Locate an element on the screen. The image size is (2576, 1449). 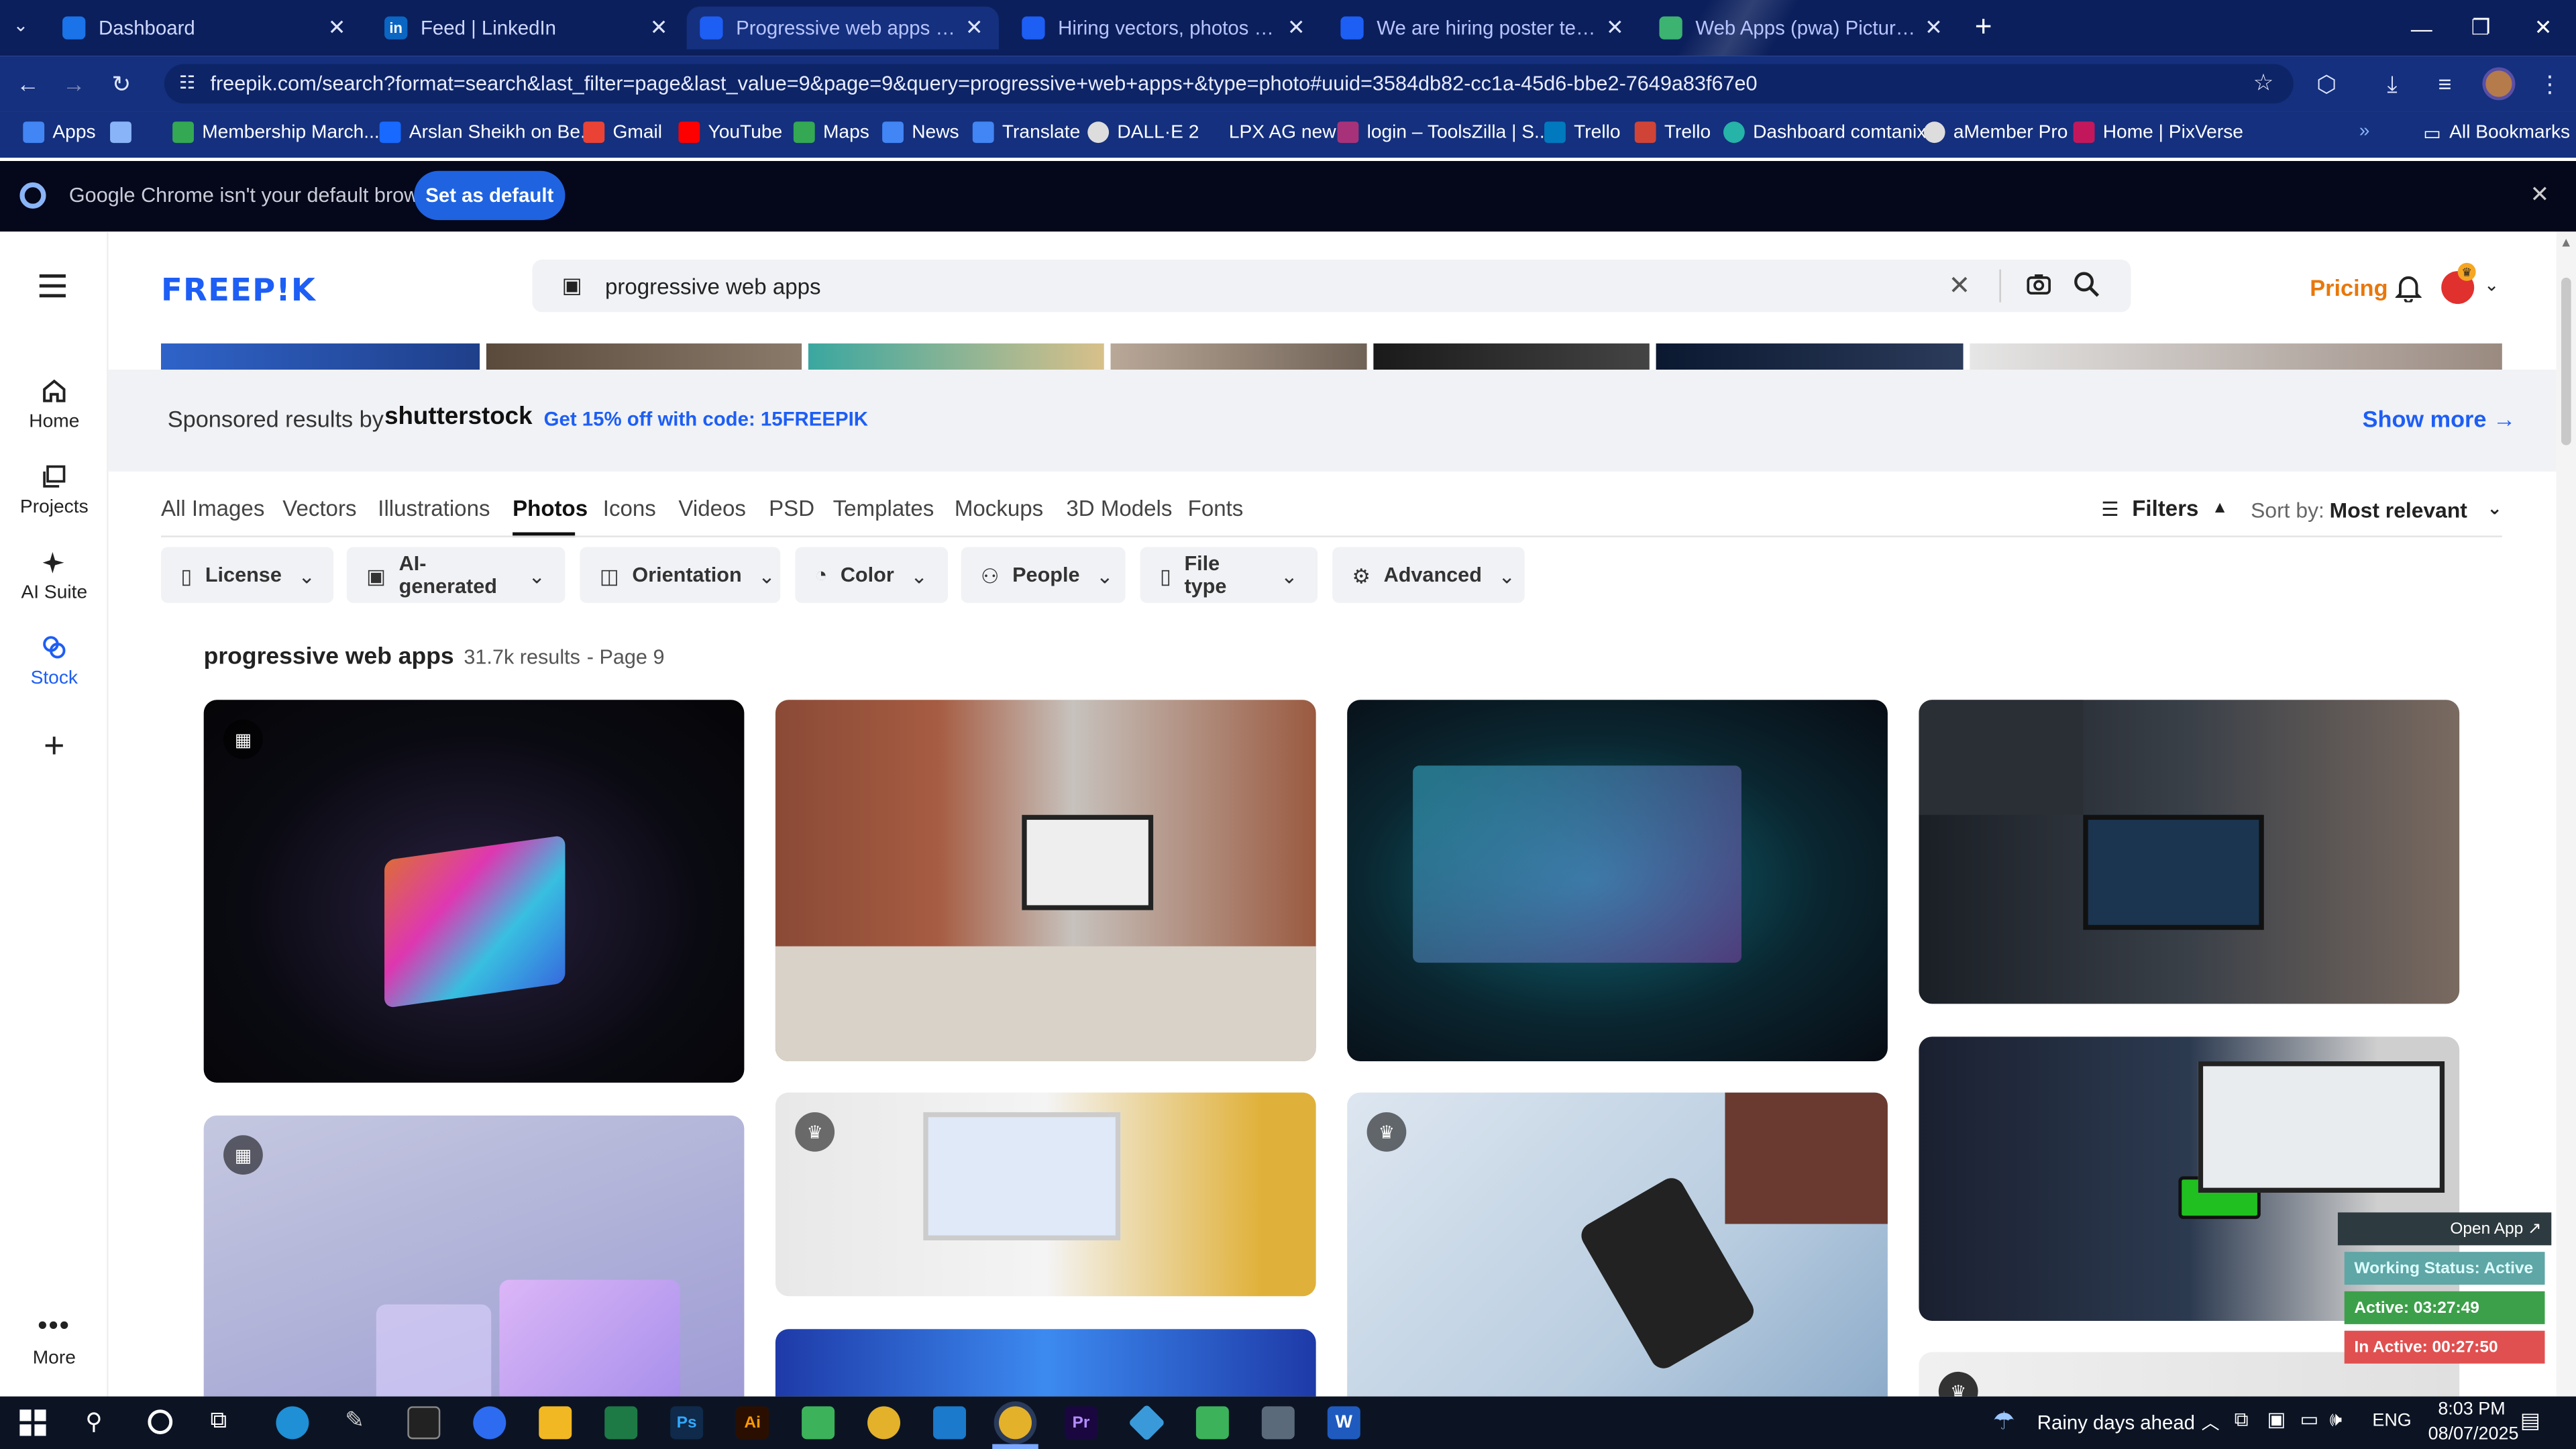
volume-icon: 🕪 is located at coordinates (2336, 1420).